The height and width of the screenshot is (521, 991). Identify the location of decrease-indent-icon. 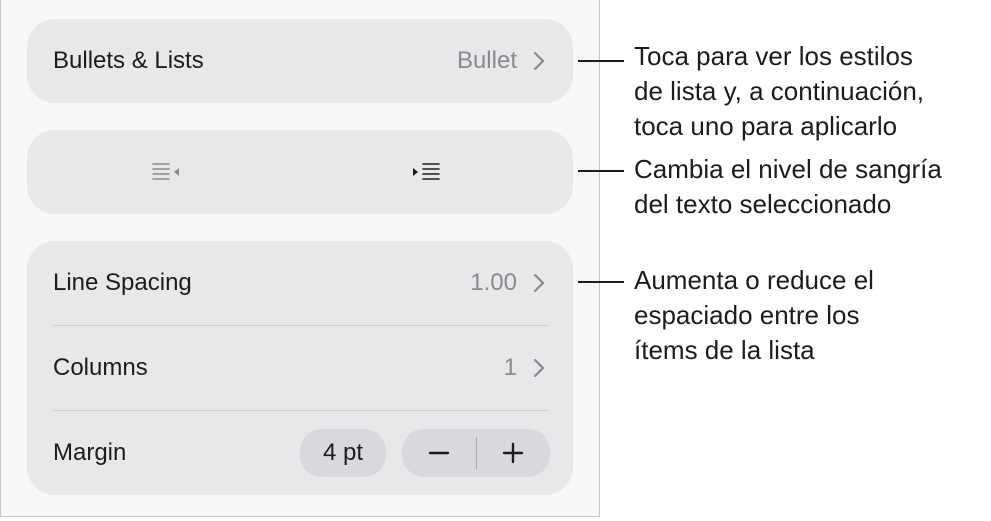
(165, 171).